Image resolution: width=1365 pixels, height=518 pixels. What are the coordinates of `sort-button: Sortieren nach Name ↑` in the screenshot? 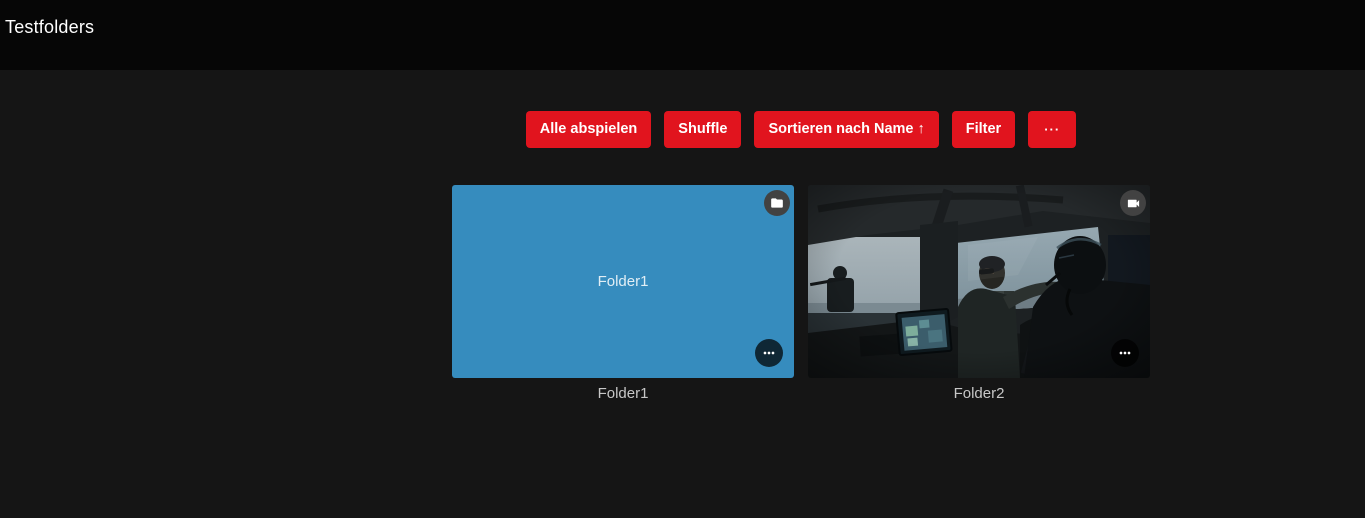 It's located at (846, 129).